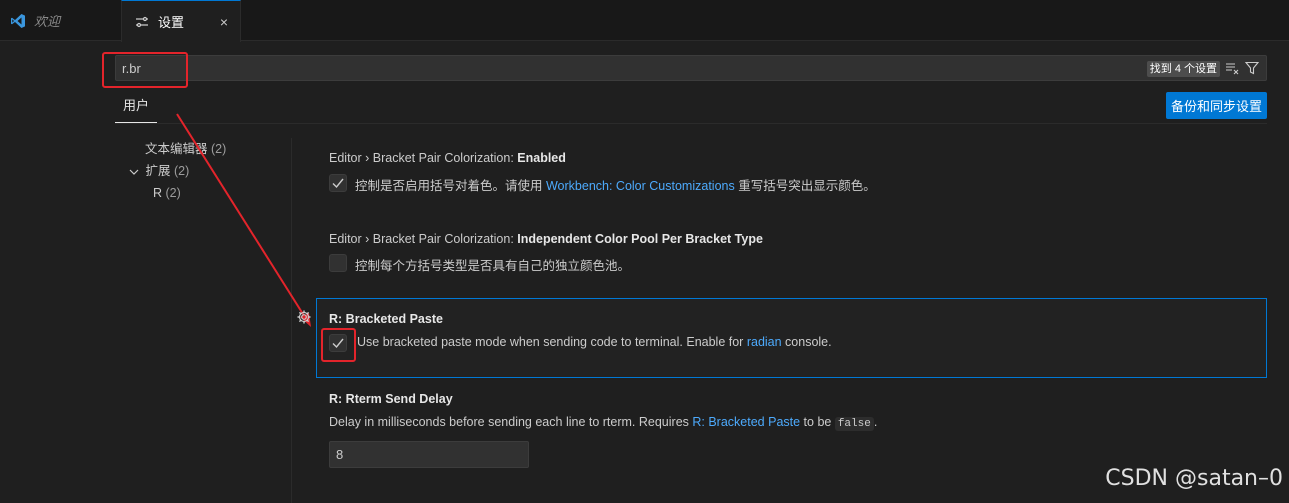 The height and width of the screenshot is (503, 1289). I want to click on setting-name: Bracketed Paste, so click(394, 319).